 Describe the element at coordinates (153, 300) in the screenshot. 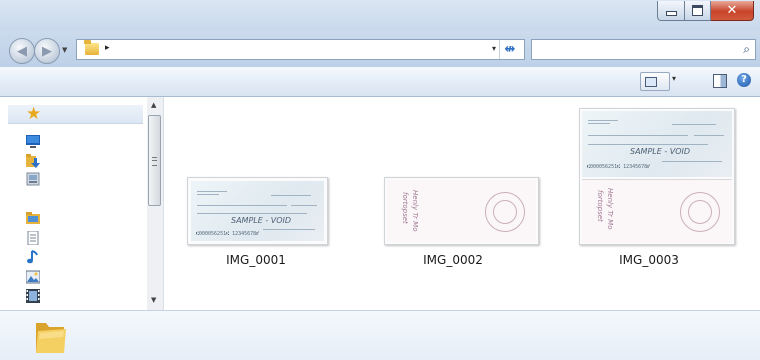

I see `scroll-down-arrow-icon: ▼` at that location.